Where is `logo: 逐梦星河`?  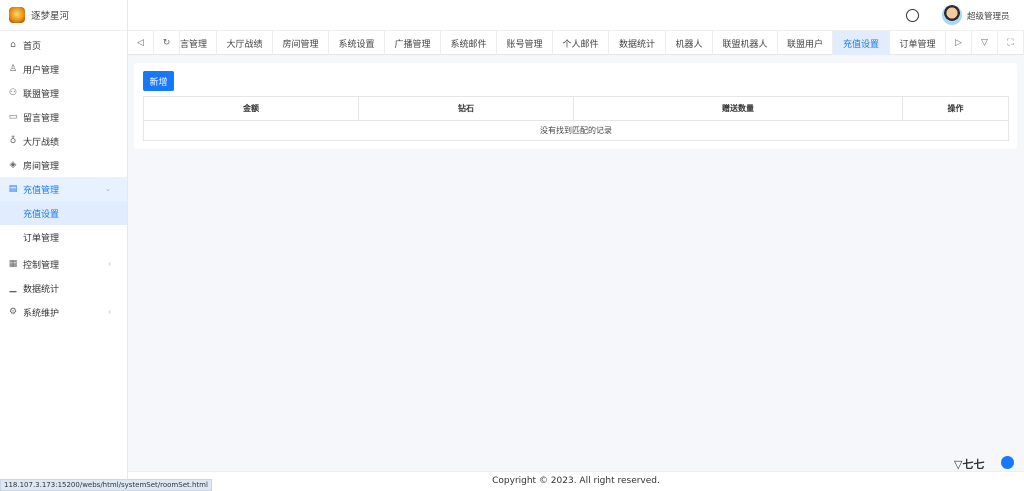 logo: 逐梦星河 is located at coordinates (63, 15).